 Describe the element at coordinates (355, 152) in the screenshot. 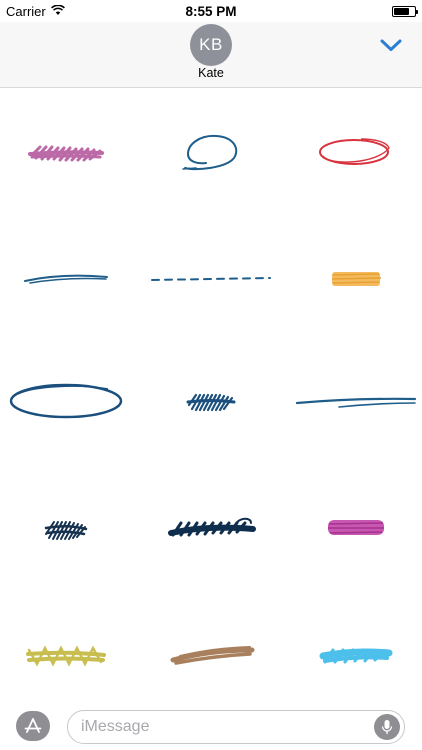

I see `red-ellipse-sticker` at that location.